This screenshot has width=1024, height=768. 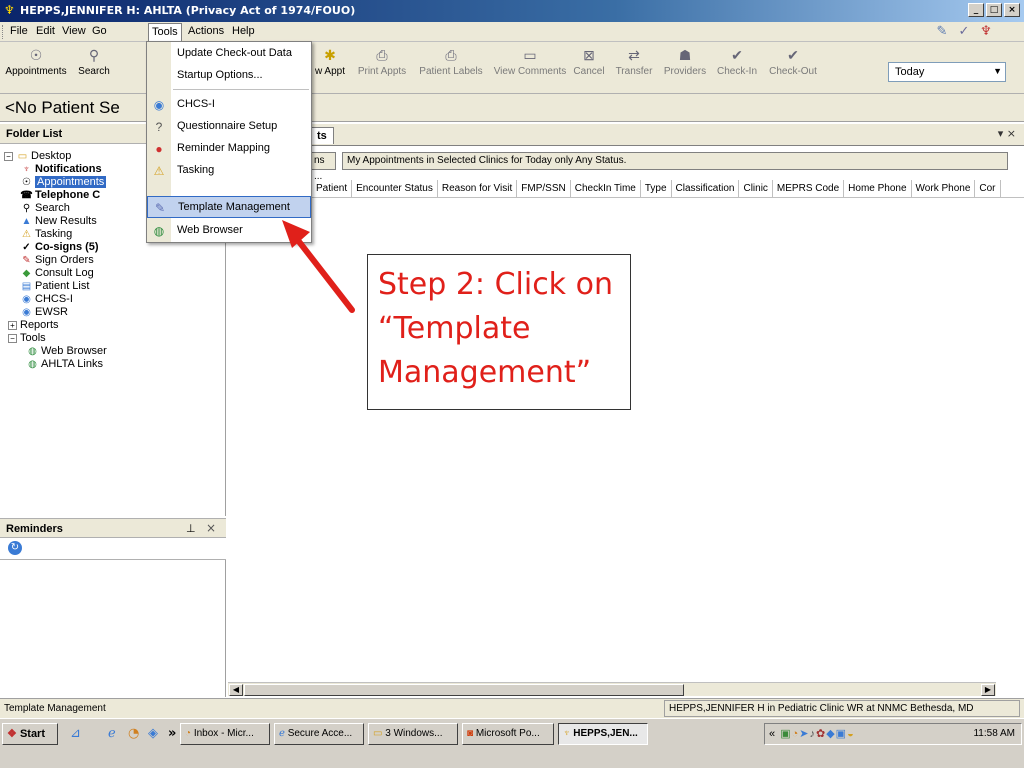 What do you see at coordinates (634, 55) in the screenshot?
I see `transfer-icon: ⇄` at bounding box center [634, 55].